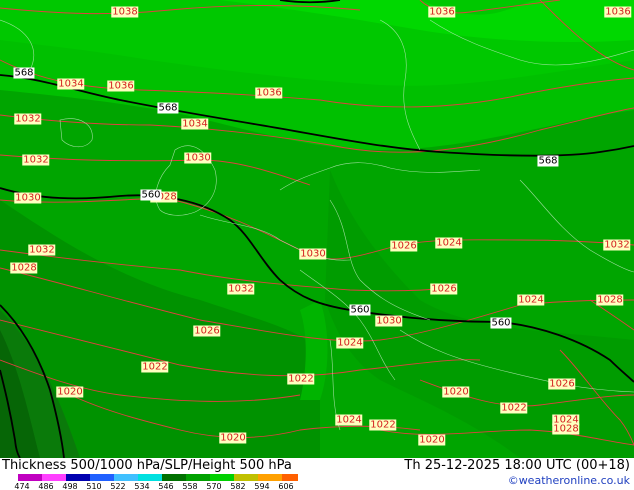 The image size is (634, 490). Describe the element at coordinates (262, 486) in the screenshot. I see `legend-tick-label: 594` at that location.